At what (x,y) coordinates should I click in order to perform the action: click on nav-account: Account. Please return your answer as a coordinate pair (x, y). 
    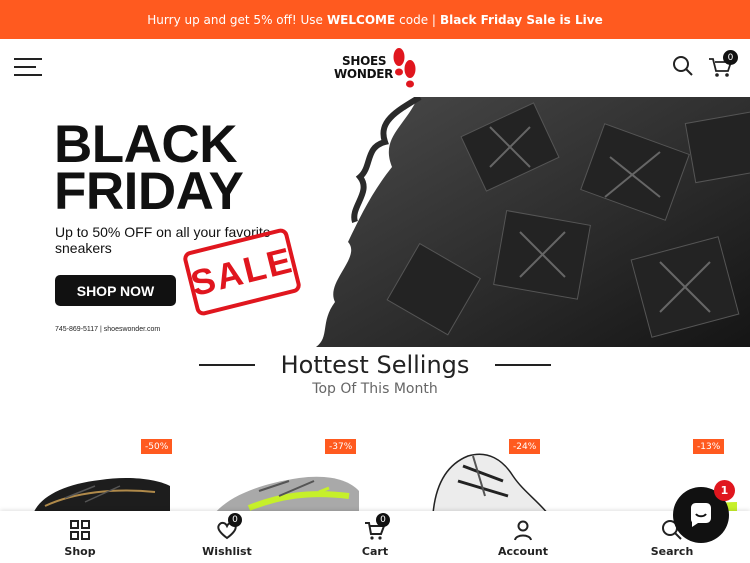
    Looking at the image, I should click on (523, 537).